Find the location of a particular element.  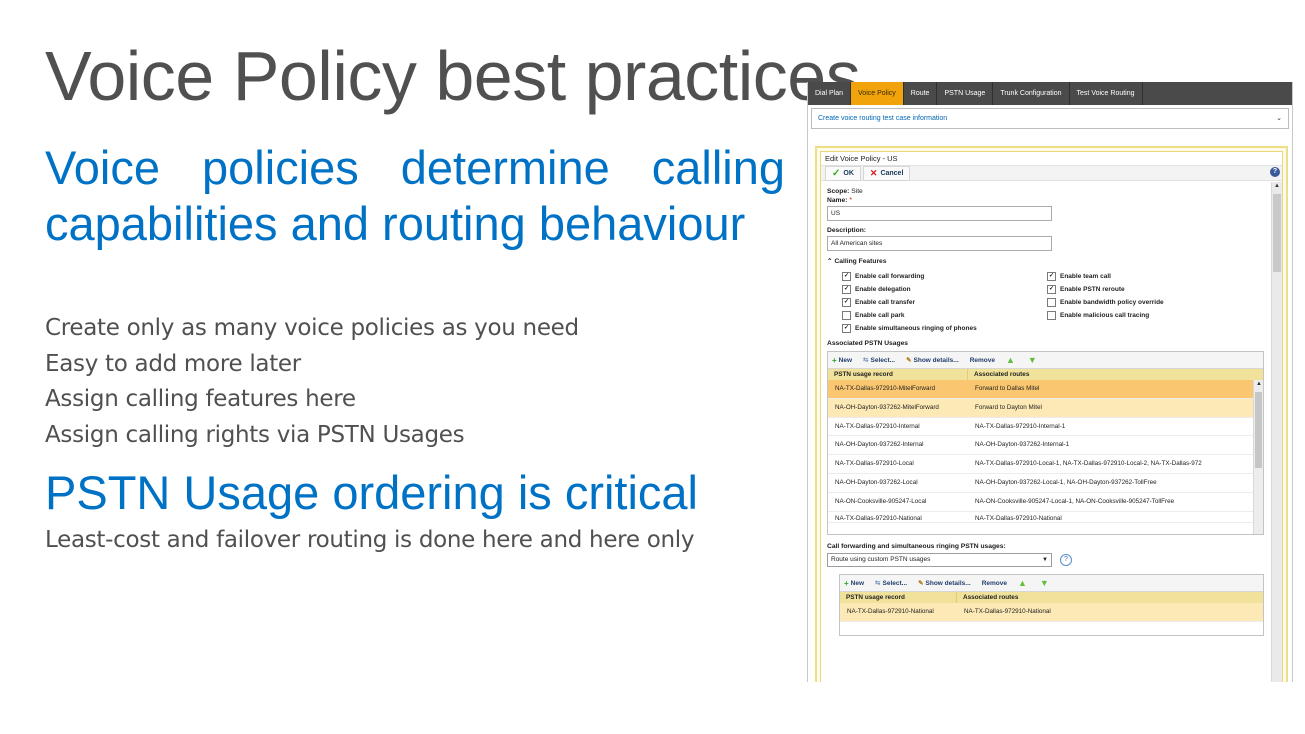

calling-features-label: Calling Features is located at coordinates (860, 261).